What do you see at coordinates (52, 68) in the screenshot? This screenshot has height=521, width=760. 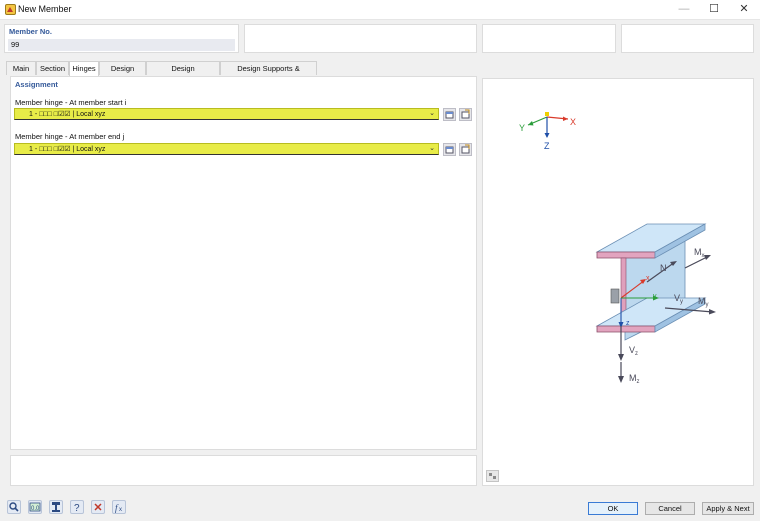 I see `tab-section: Section` at bounding box center [52, 68].